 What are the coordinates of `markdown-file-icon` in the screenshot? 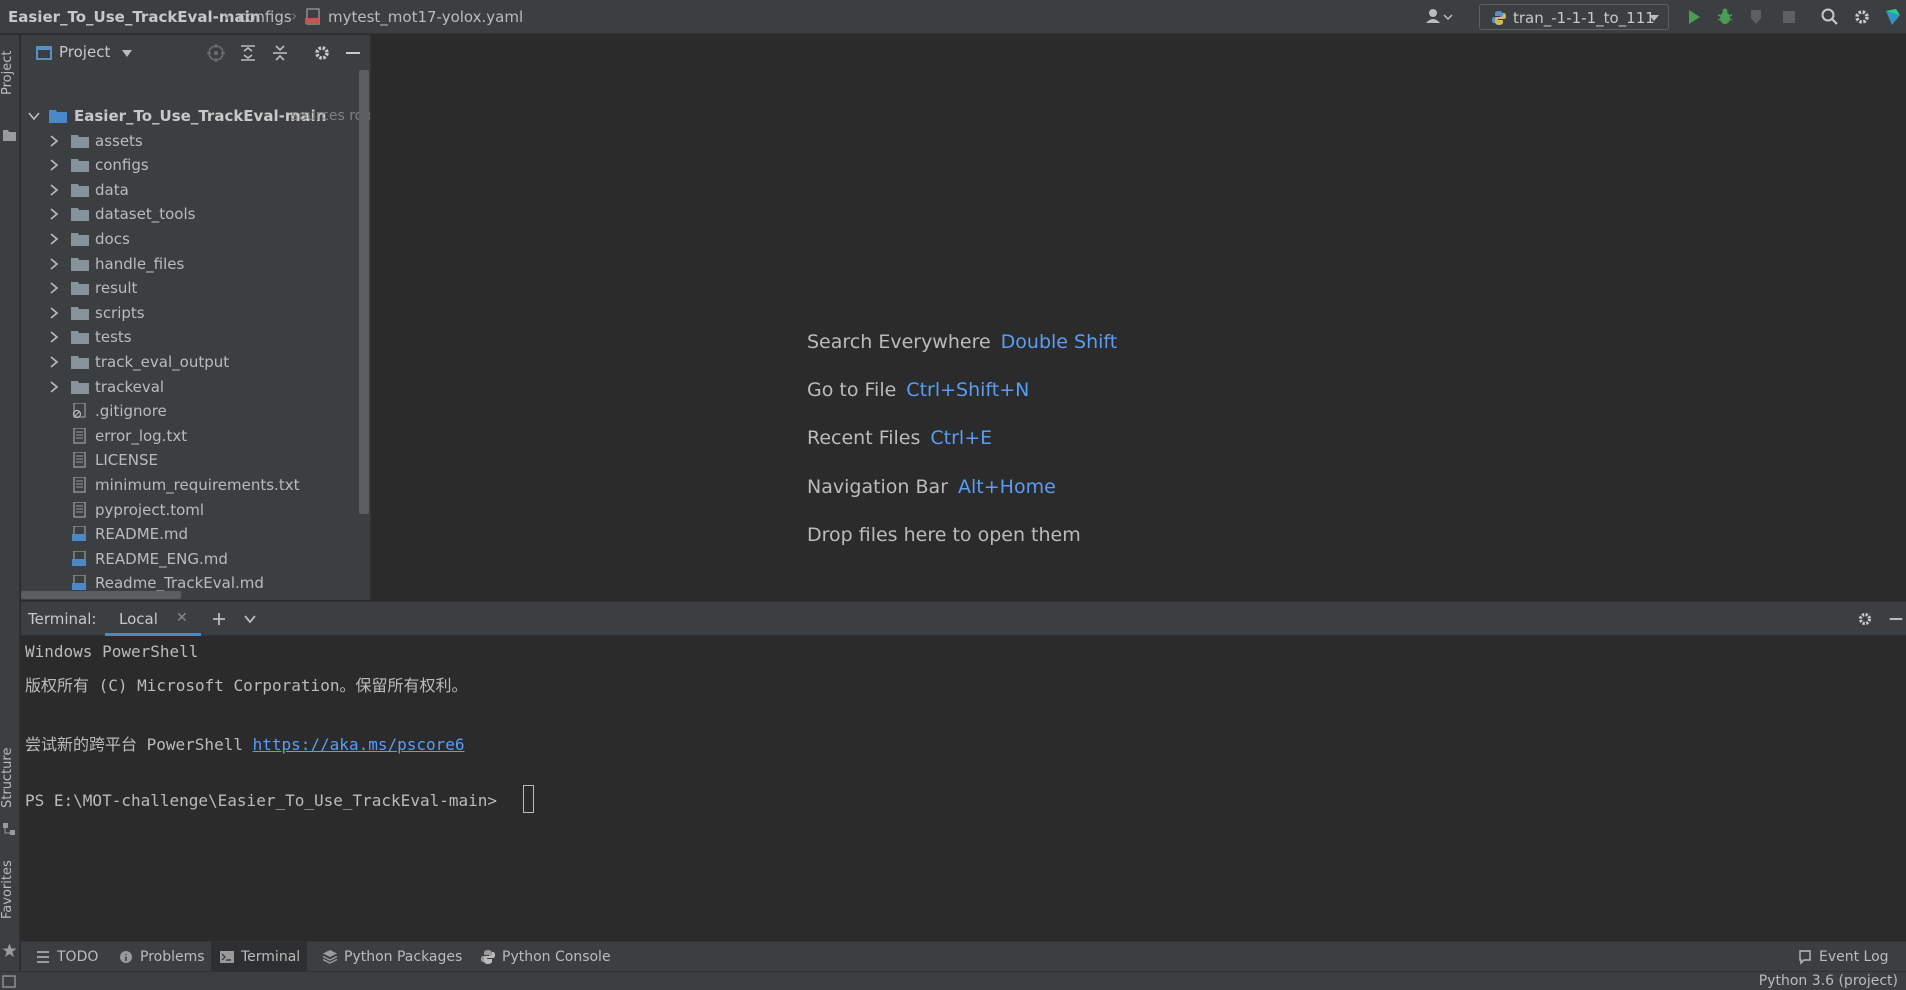 It's located at (79, 558).